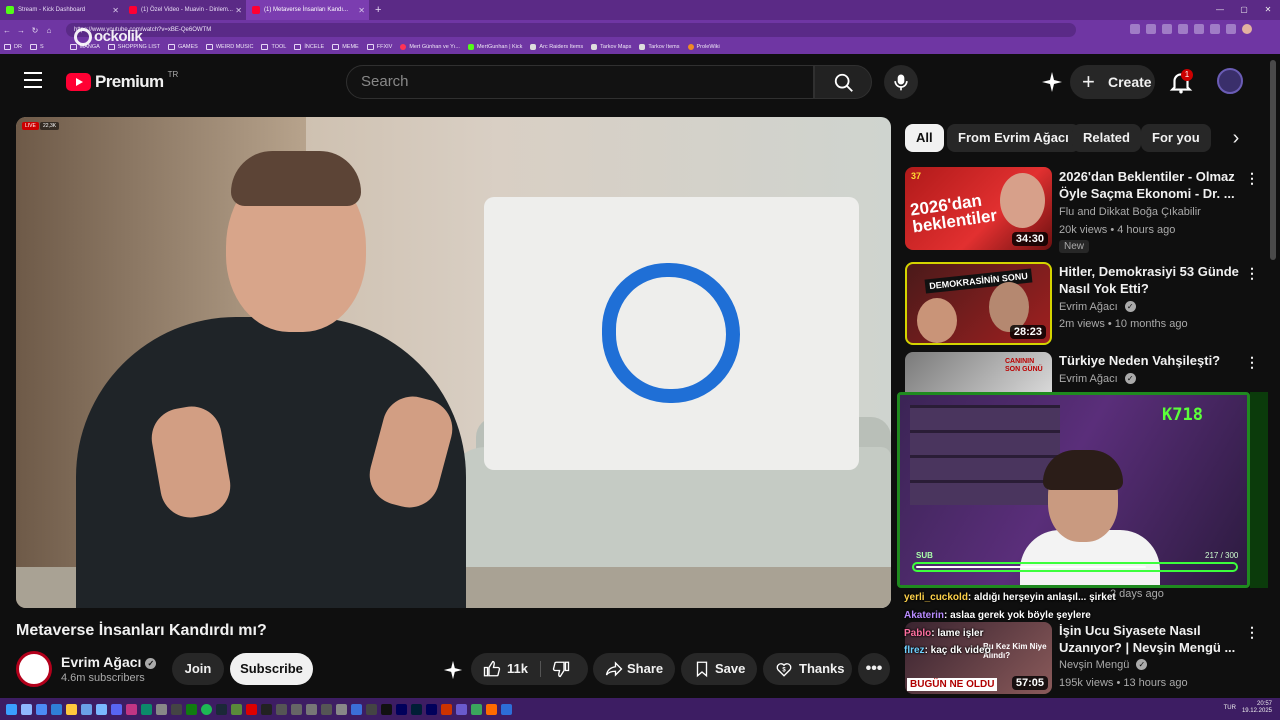  What do you see at coordinates (494, 47) in the screenshot?
I see `bookmark-item: MertGunhan | Kick` at bounding box center [494, 47].